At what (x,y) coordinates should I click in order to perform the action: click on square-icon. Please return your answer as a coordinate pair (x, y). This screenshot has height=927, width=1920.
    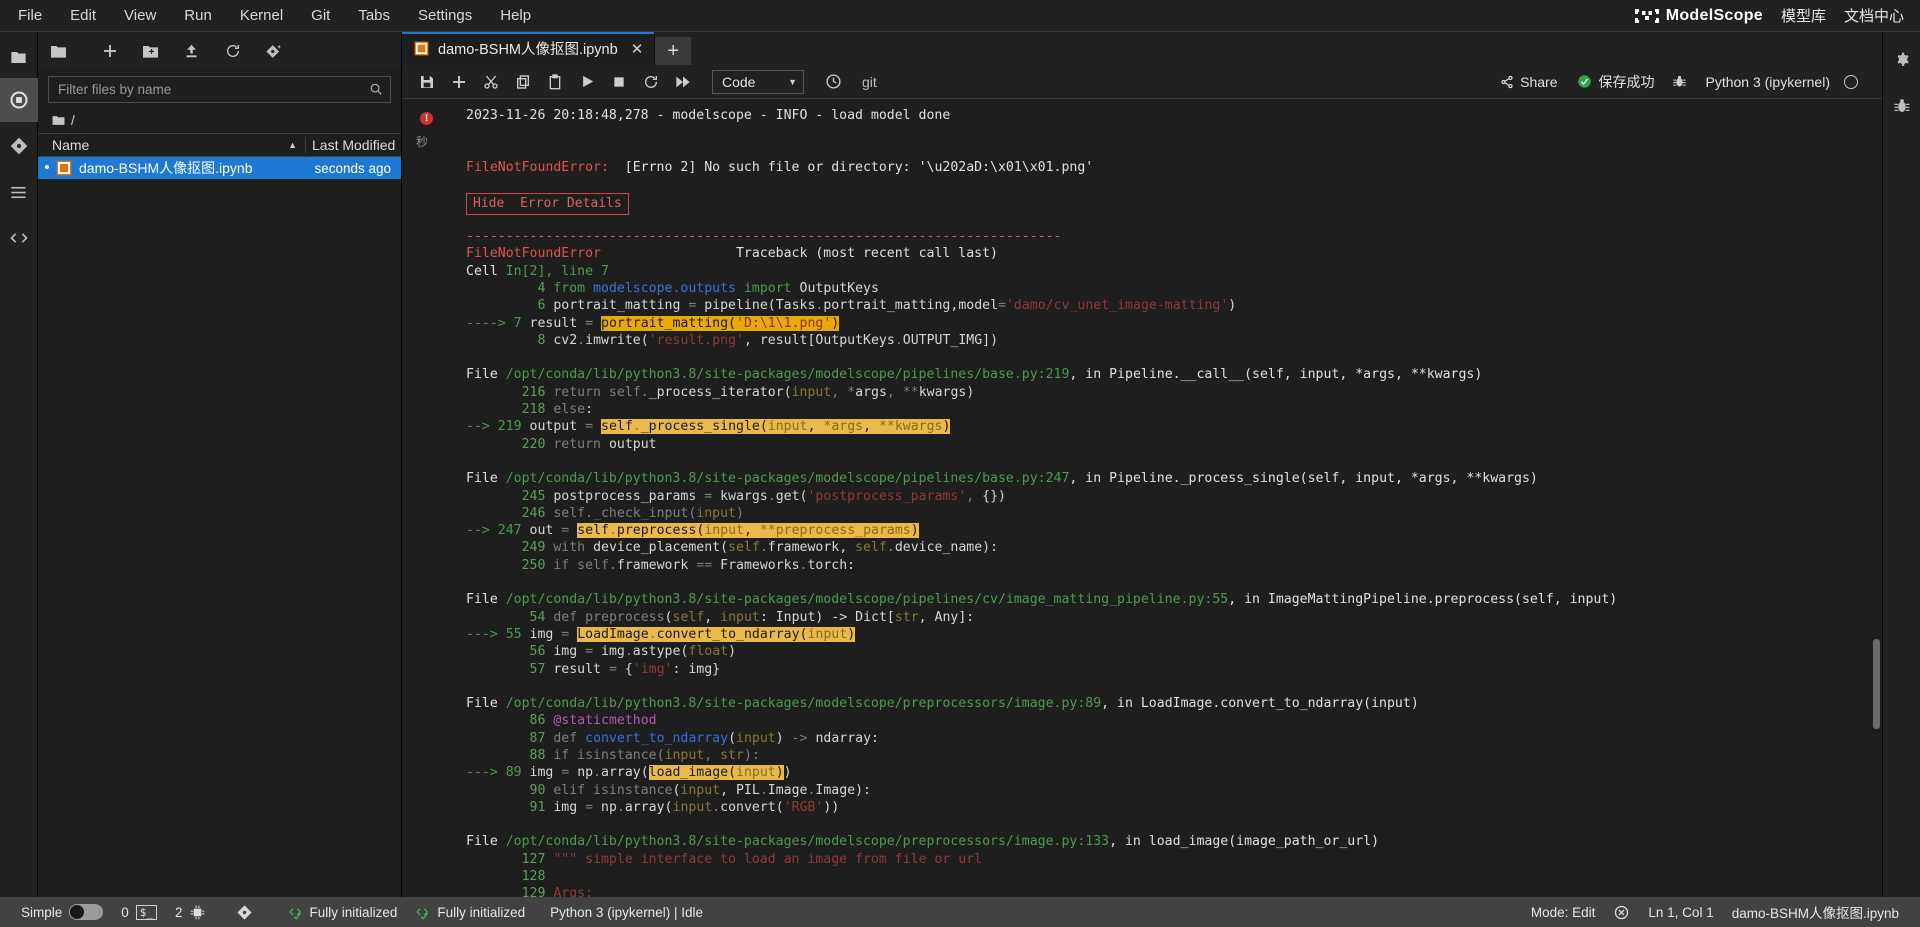
    Looking at the image, I should click on (619, 81).